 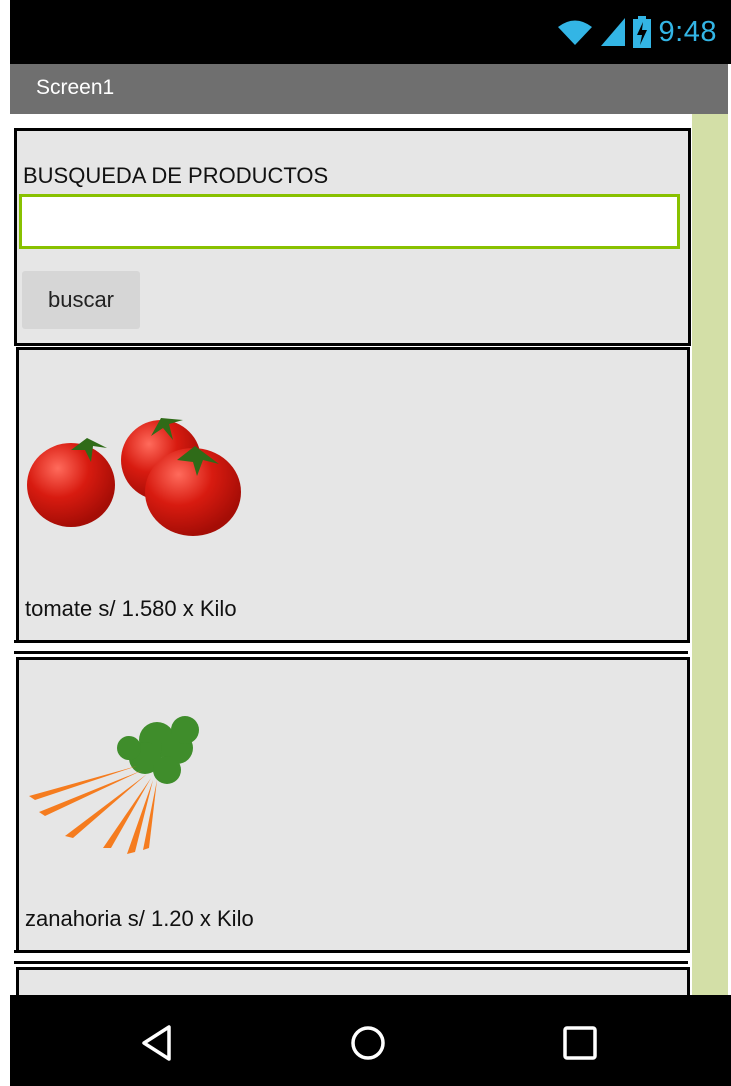 What do you see at coordinates (368, 1043) in the screenshot?
I see `home-icon` at bounding box center [368, 1043].